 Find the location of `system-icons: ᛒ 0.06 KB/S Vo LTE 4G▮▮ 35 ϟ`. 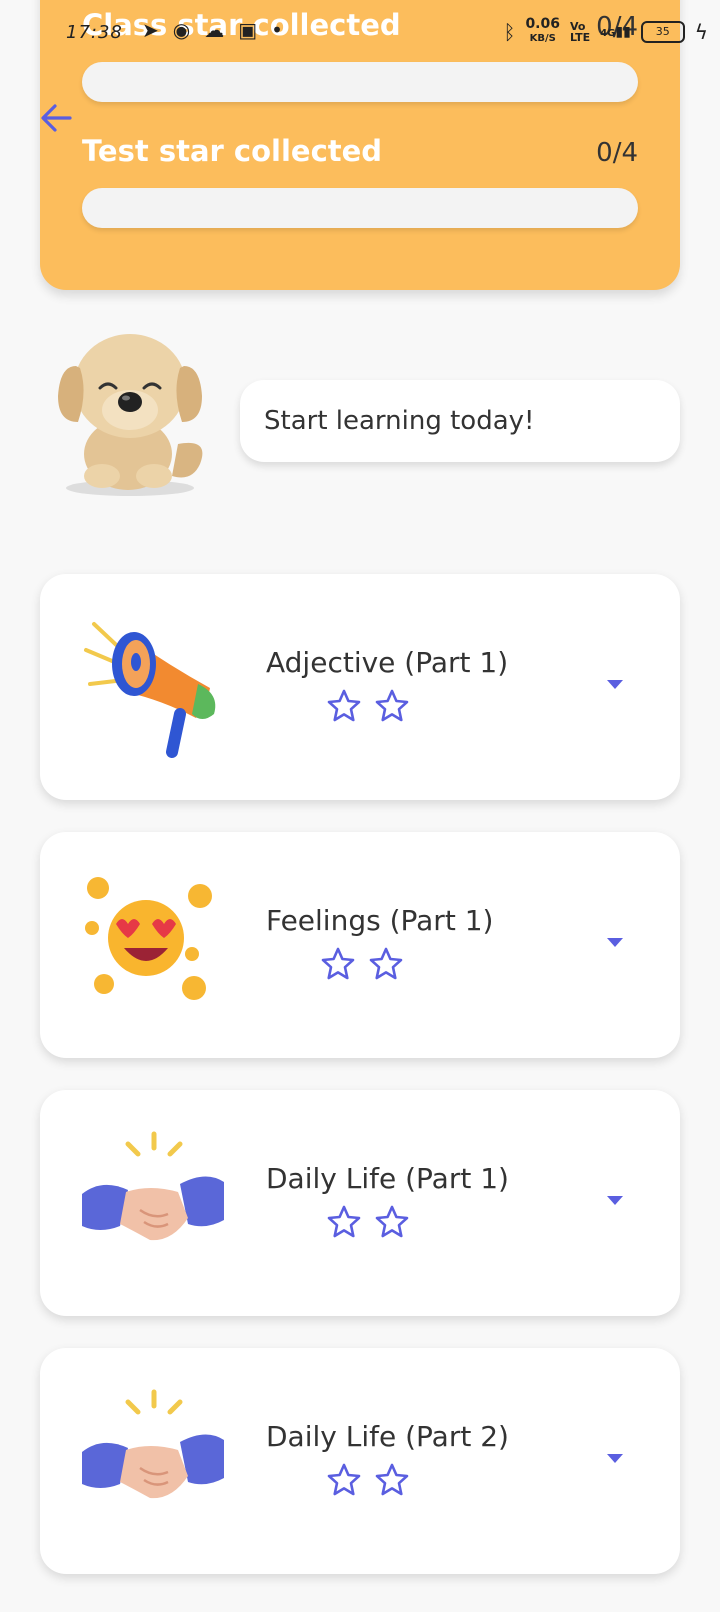

system-icons: ᛒ 0.06 KB/S Vo LTE 4G▮▮ 35 ϟ is located at coordinates (605, 30).